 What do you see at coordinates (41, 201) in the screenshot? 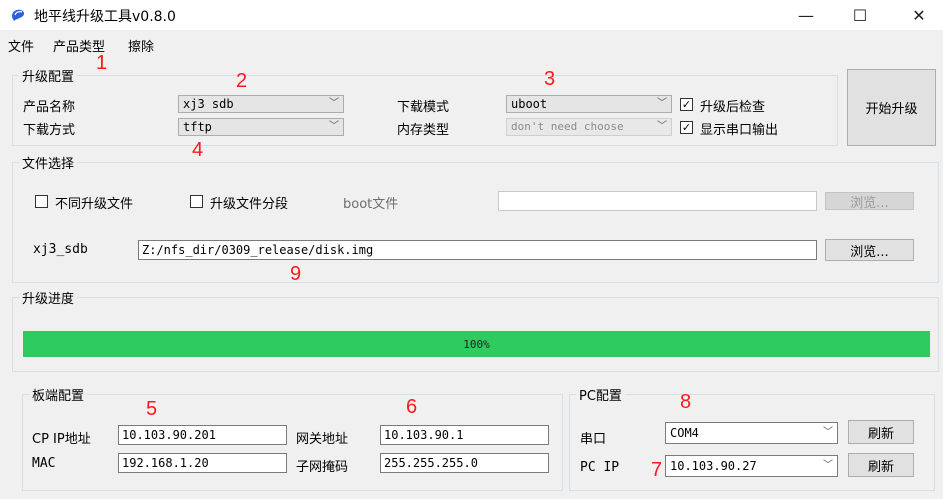
I see `different-files-checkbox` at bounding box center [41, 201].